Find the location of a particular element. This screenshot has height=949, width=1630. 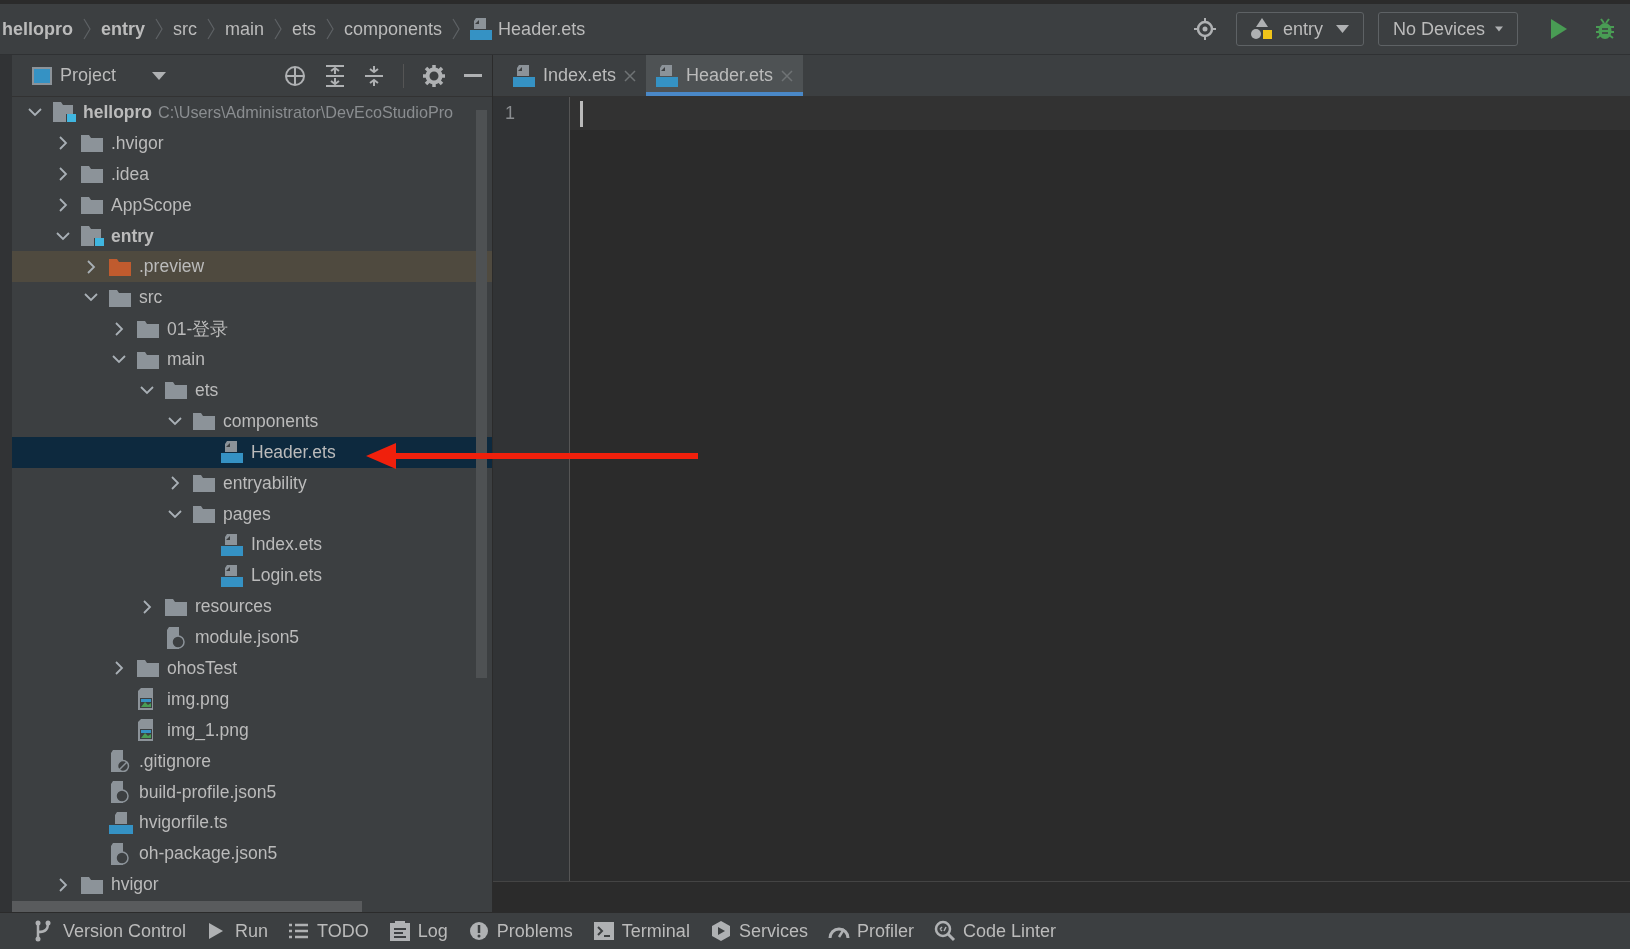

tool-window-button: Problems is located at coordinates (520, 931).